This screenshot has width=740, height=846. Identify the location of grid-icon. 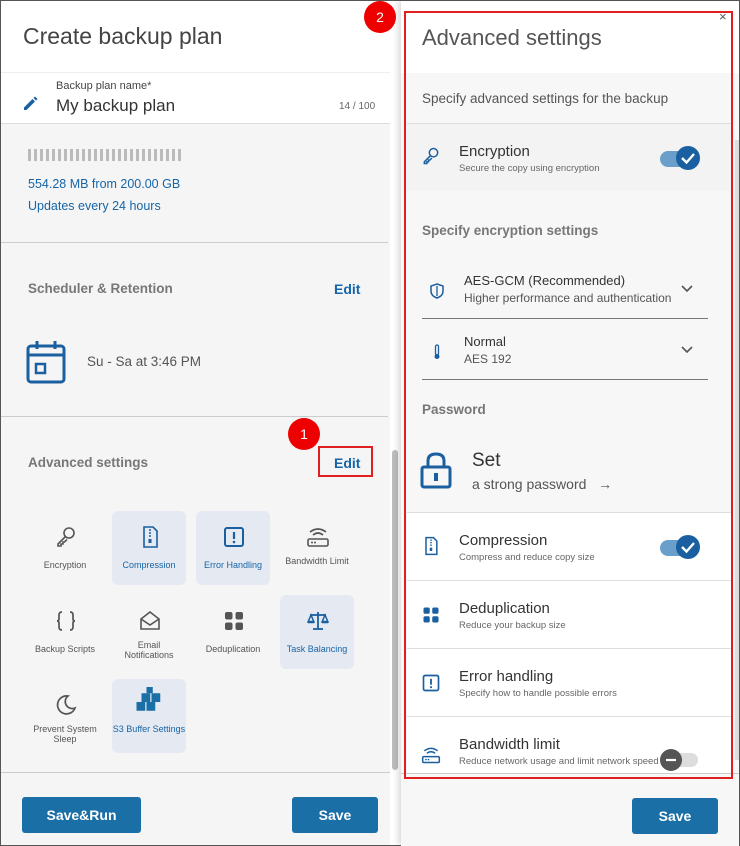
(234, 621).